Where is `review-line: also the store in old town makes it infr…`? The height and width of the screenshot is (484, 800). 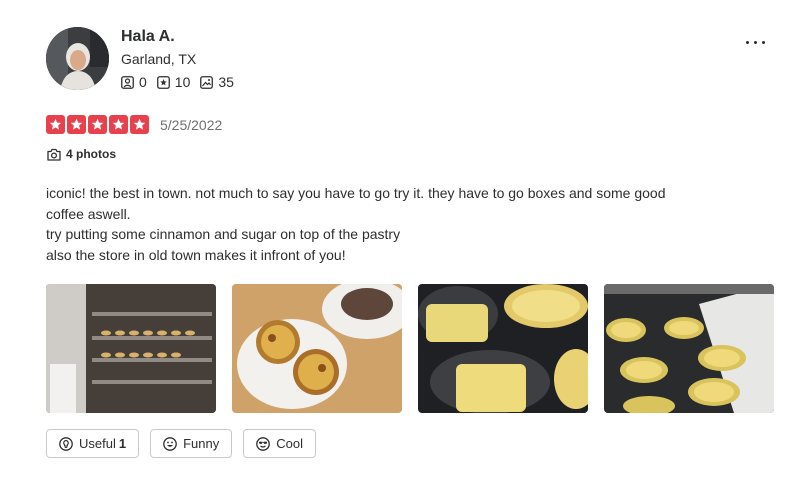
review-line: also the store in old town makes it infr… is located at coordinates (196, 254).